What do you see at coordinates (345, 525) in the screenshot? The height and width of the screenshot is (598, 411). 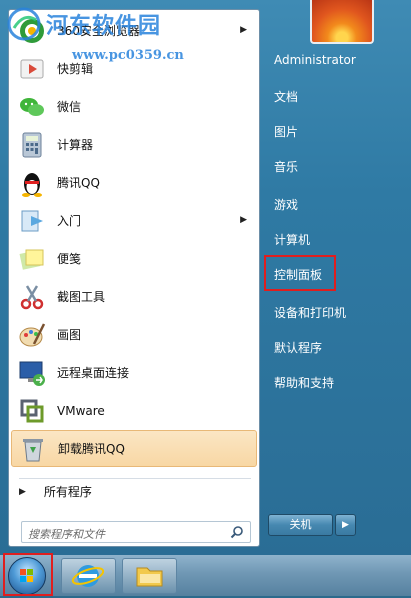 I see `shutdown-options-arrow-icon: ▶` at bounding box center [345, 525].